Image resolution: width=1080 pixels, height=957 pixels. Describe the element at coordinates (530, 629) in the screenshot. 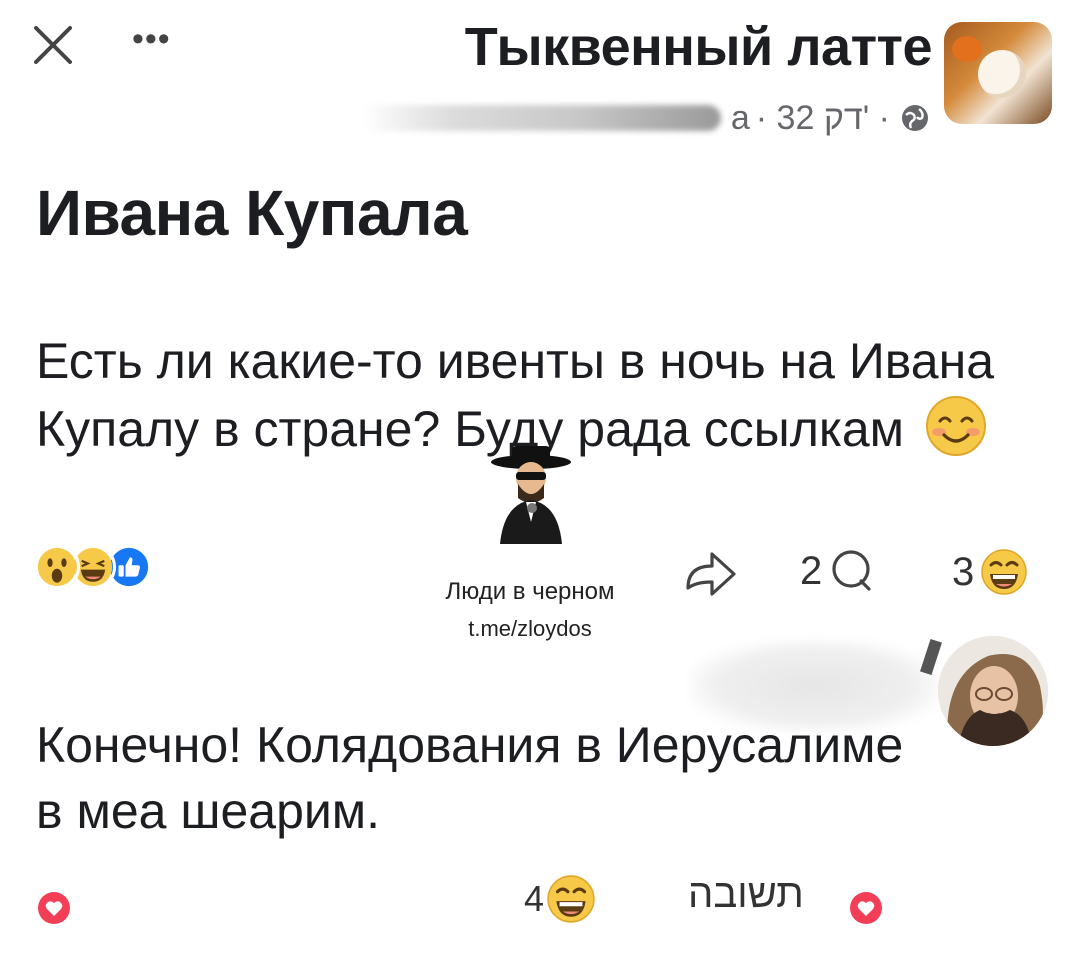

I see `watermark-link: t.me/zloydos` at that location.